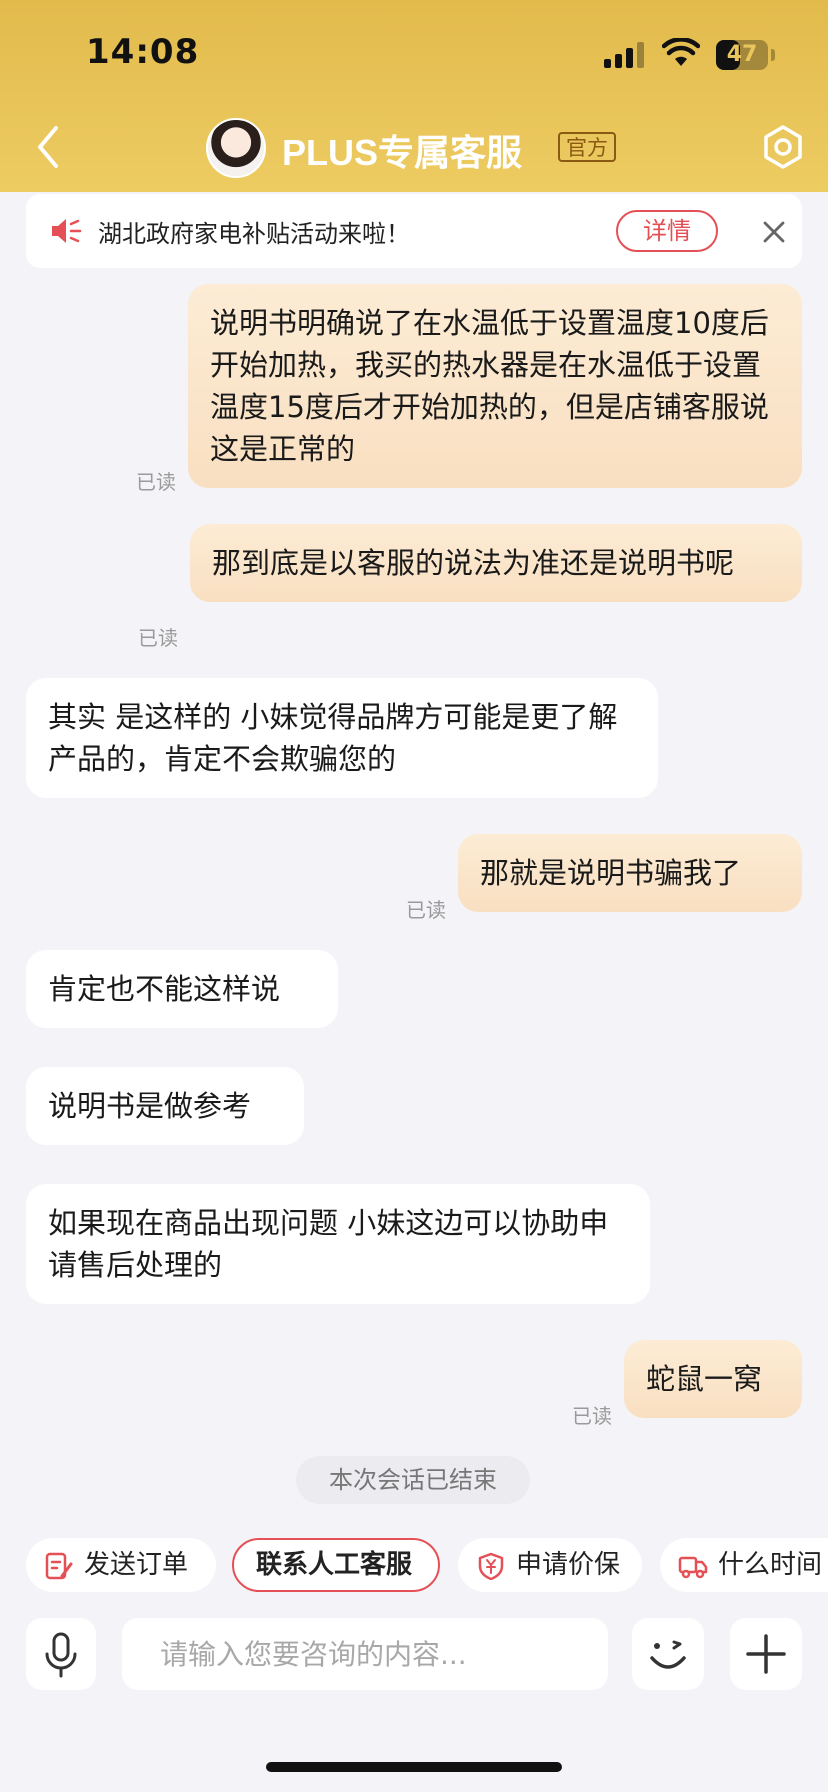 This screenshot has height=1792, width=828. I want to click on back-button, so click(48, 147).